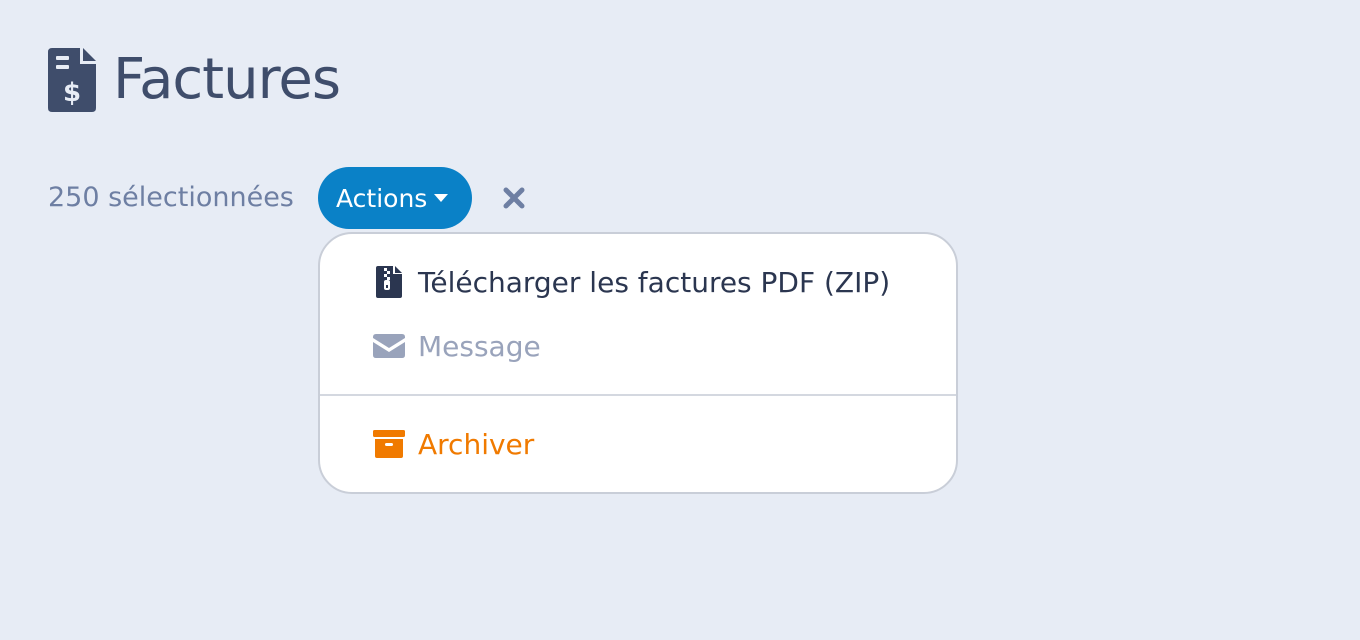 The width and height of the screenshot is (1360, 640). What do you see at coordinates (476, 444) in the screenshot?
I see `menu-item-label: Archiver` at bounding box center [476, 444].